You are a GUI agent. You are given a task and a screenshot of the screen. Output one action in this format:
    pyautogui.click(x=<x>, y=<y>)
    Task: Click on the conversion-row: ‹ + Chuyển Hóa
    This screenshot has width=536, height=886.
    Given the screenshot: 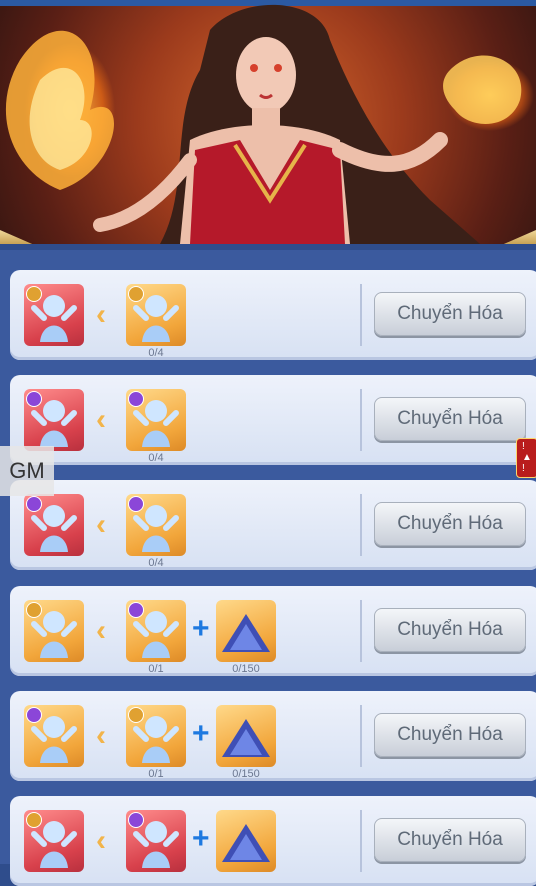 What is the action you would take?
    pyautogui.click(x=273, y=841)
    